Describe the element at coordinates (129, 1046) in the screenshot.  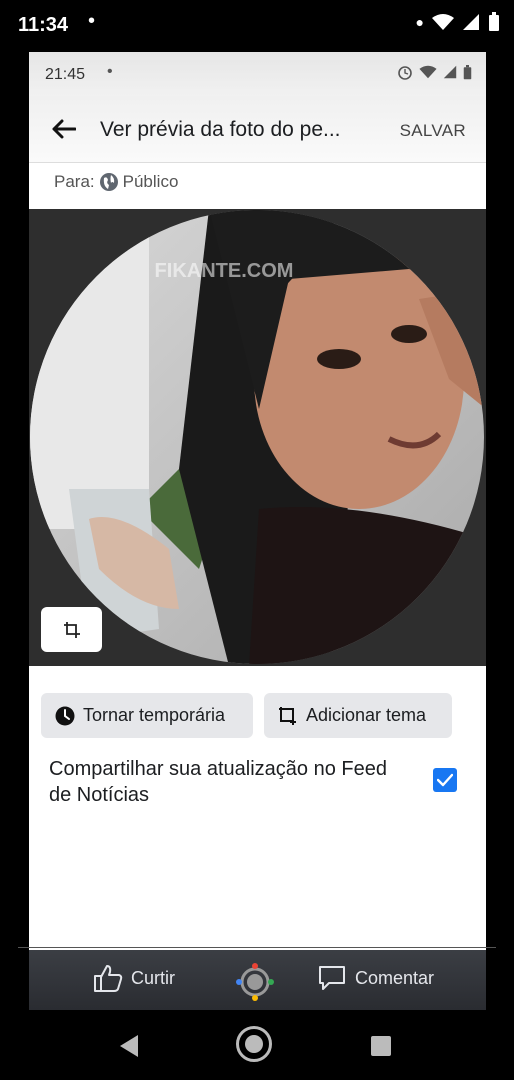
I see `nav-back-icon` at that location.